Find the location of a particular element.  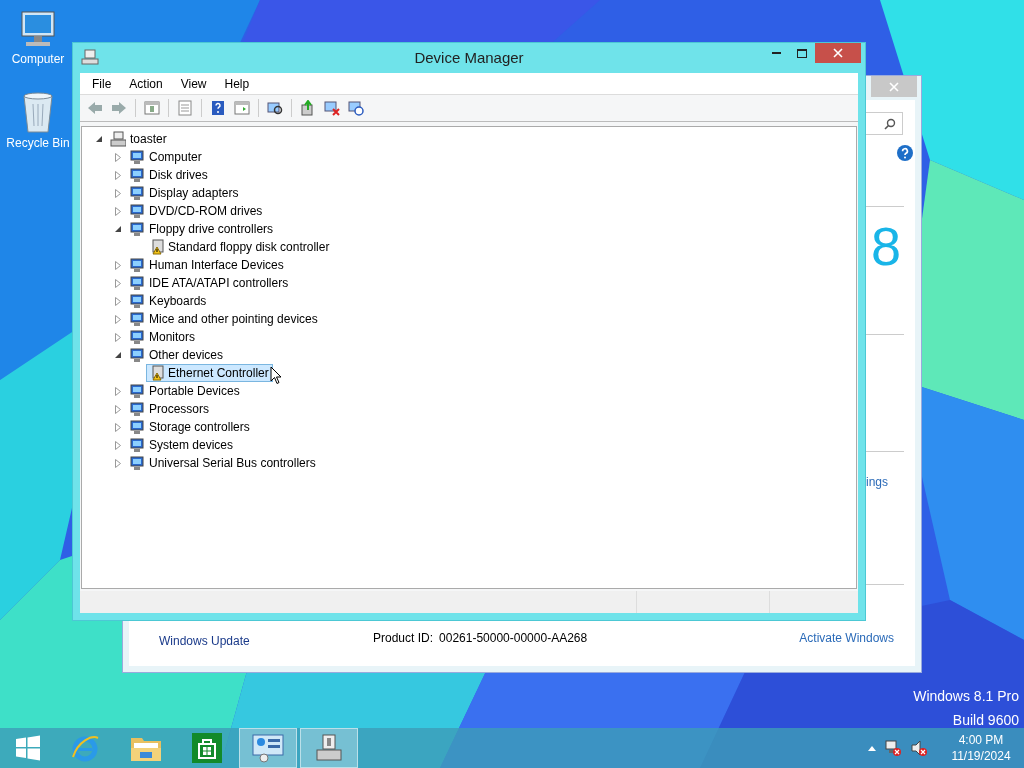

tree-item: Storage controllers is located at coordinates (190, 427).